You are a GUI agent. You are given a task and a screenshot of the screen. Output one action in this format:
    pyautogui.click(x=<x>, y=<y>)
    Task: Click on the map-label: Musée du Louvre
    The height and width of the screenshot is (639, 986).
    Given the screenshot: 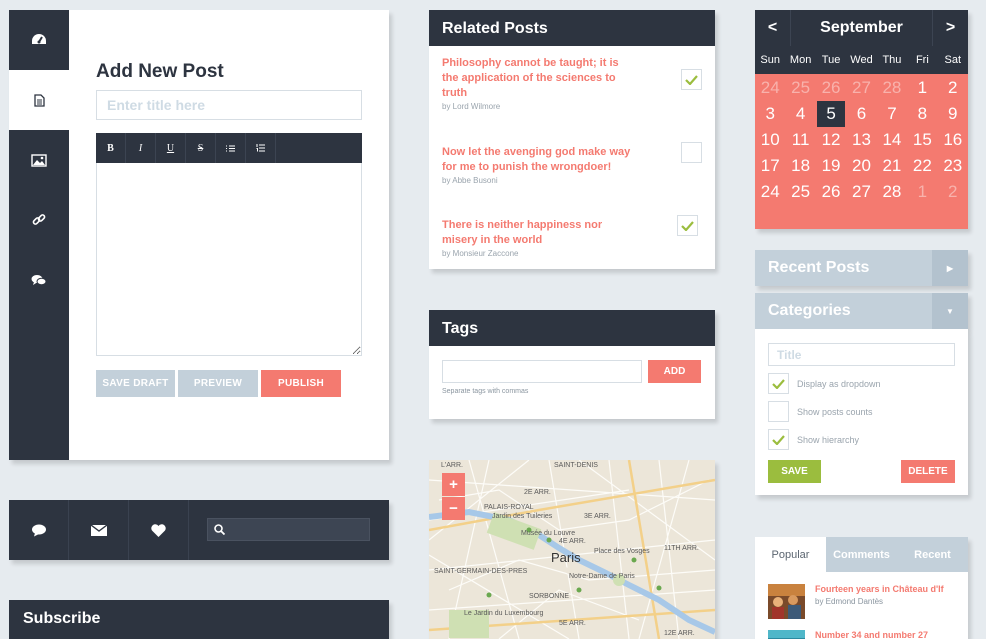 What is the action you would take?
    pyautogui.click(x=548, y=533)
    